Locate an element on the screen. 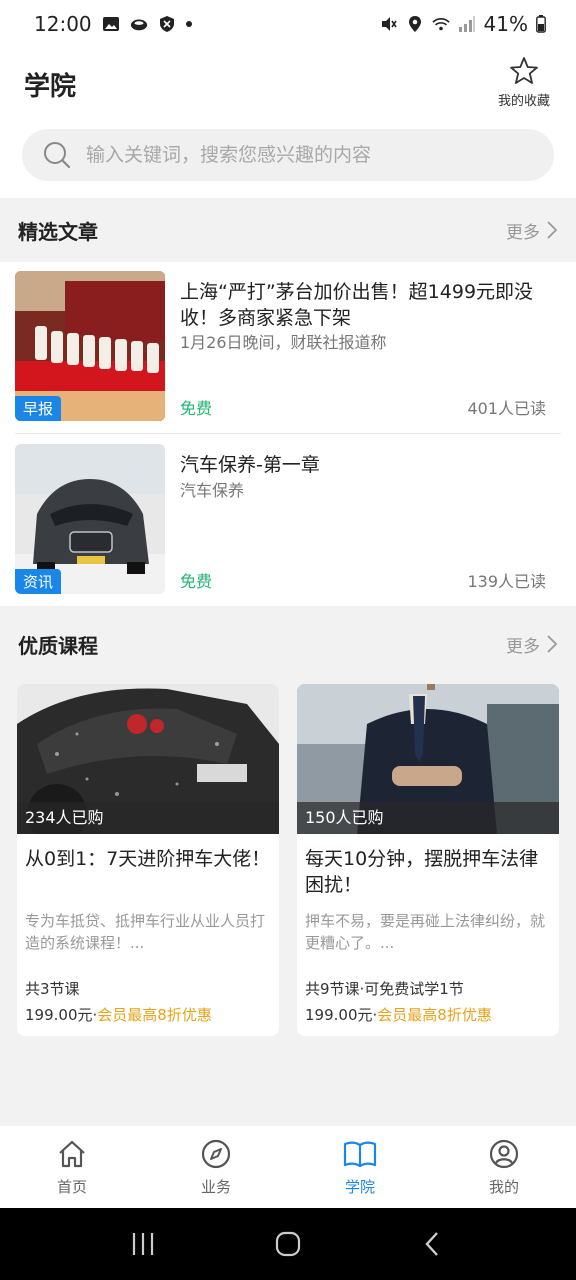 The image size is (576, 1280). article-tag: 早报 is located at coordinates (38, 408).